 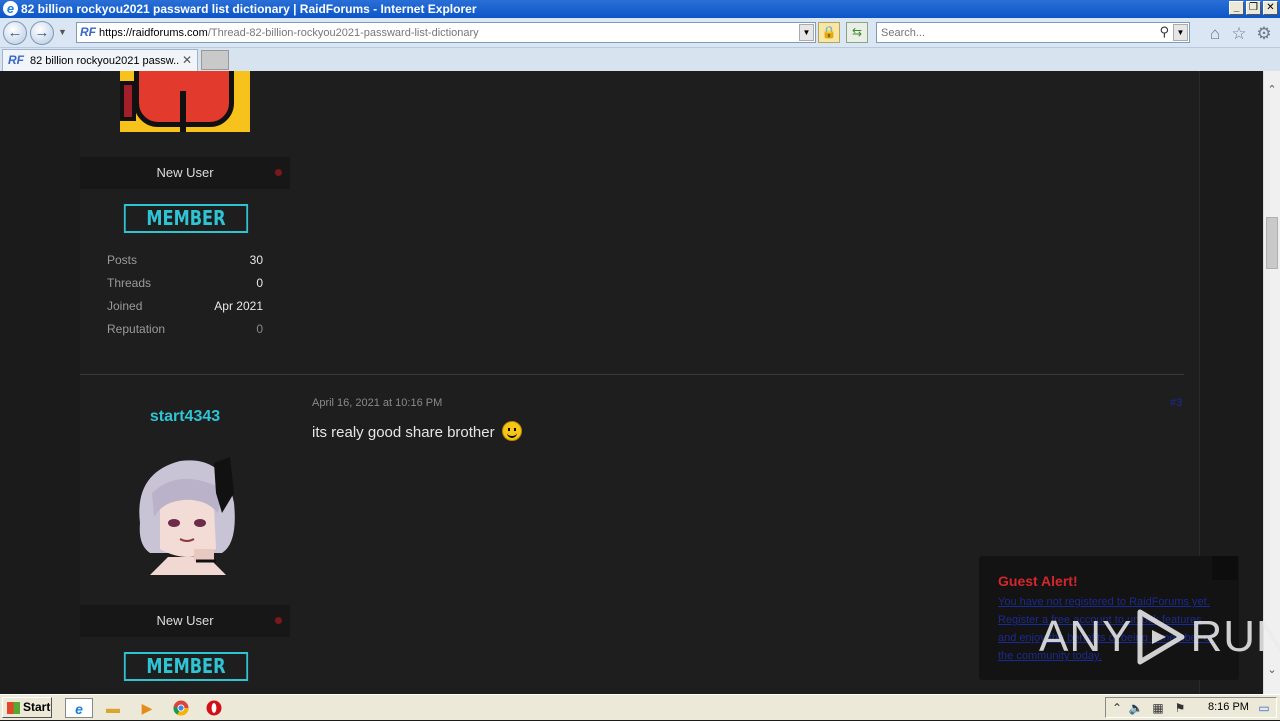 I want to click on search-provider-dropdown: ▼, so click(x=1180, y=32).